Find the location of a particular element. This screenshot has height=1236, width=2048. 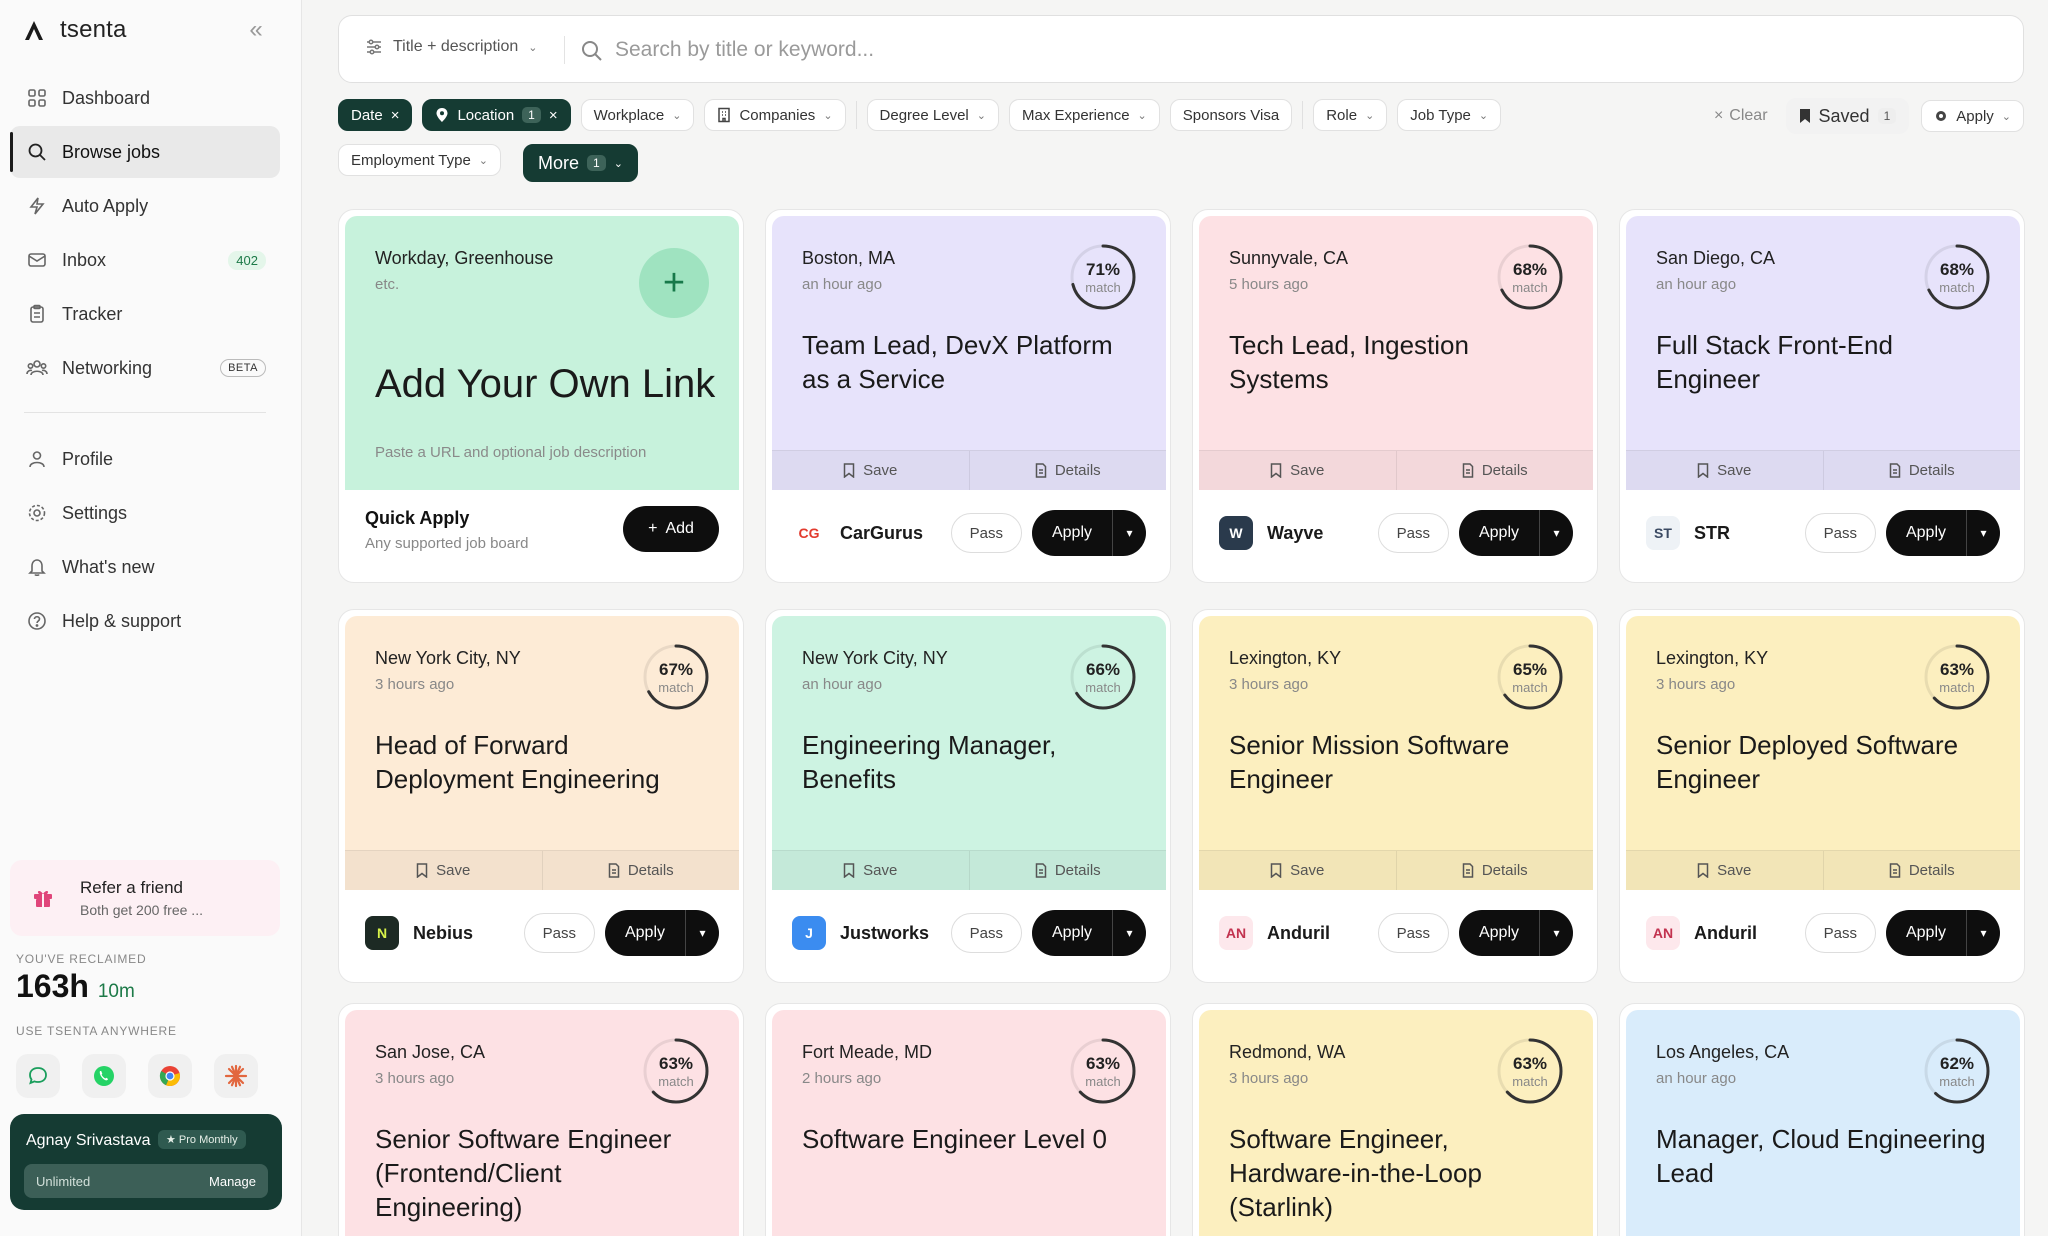

location-filter-chip: Location 1 × is located at coordinates (496, 115).